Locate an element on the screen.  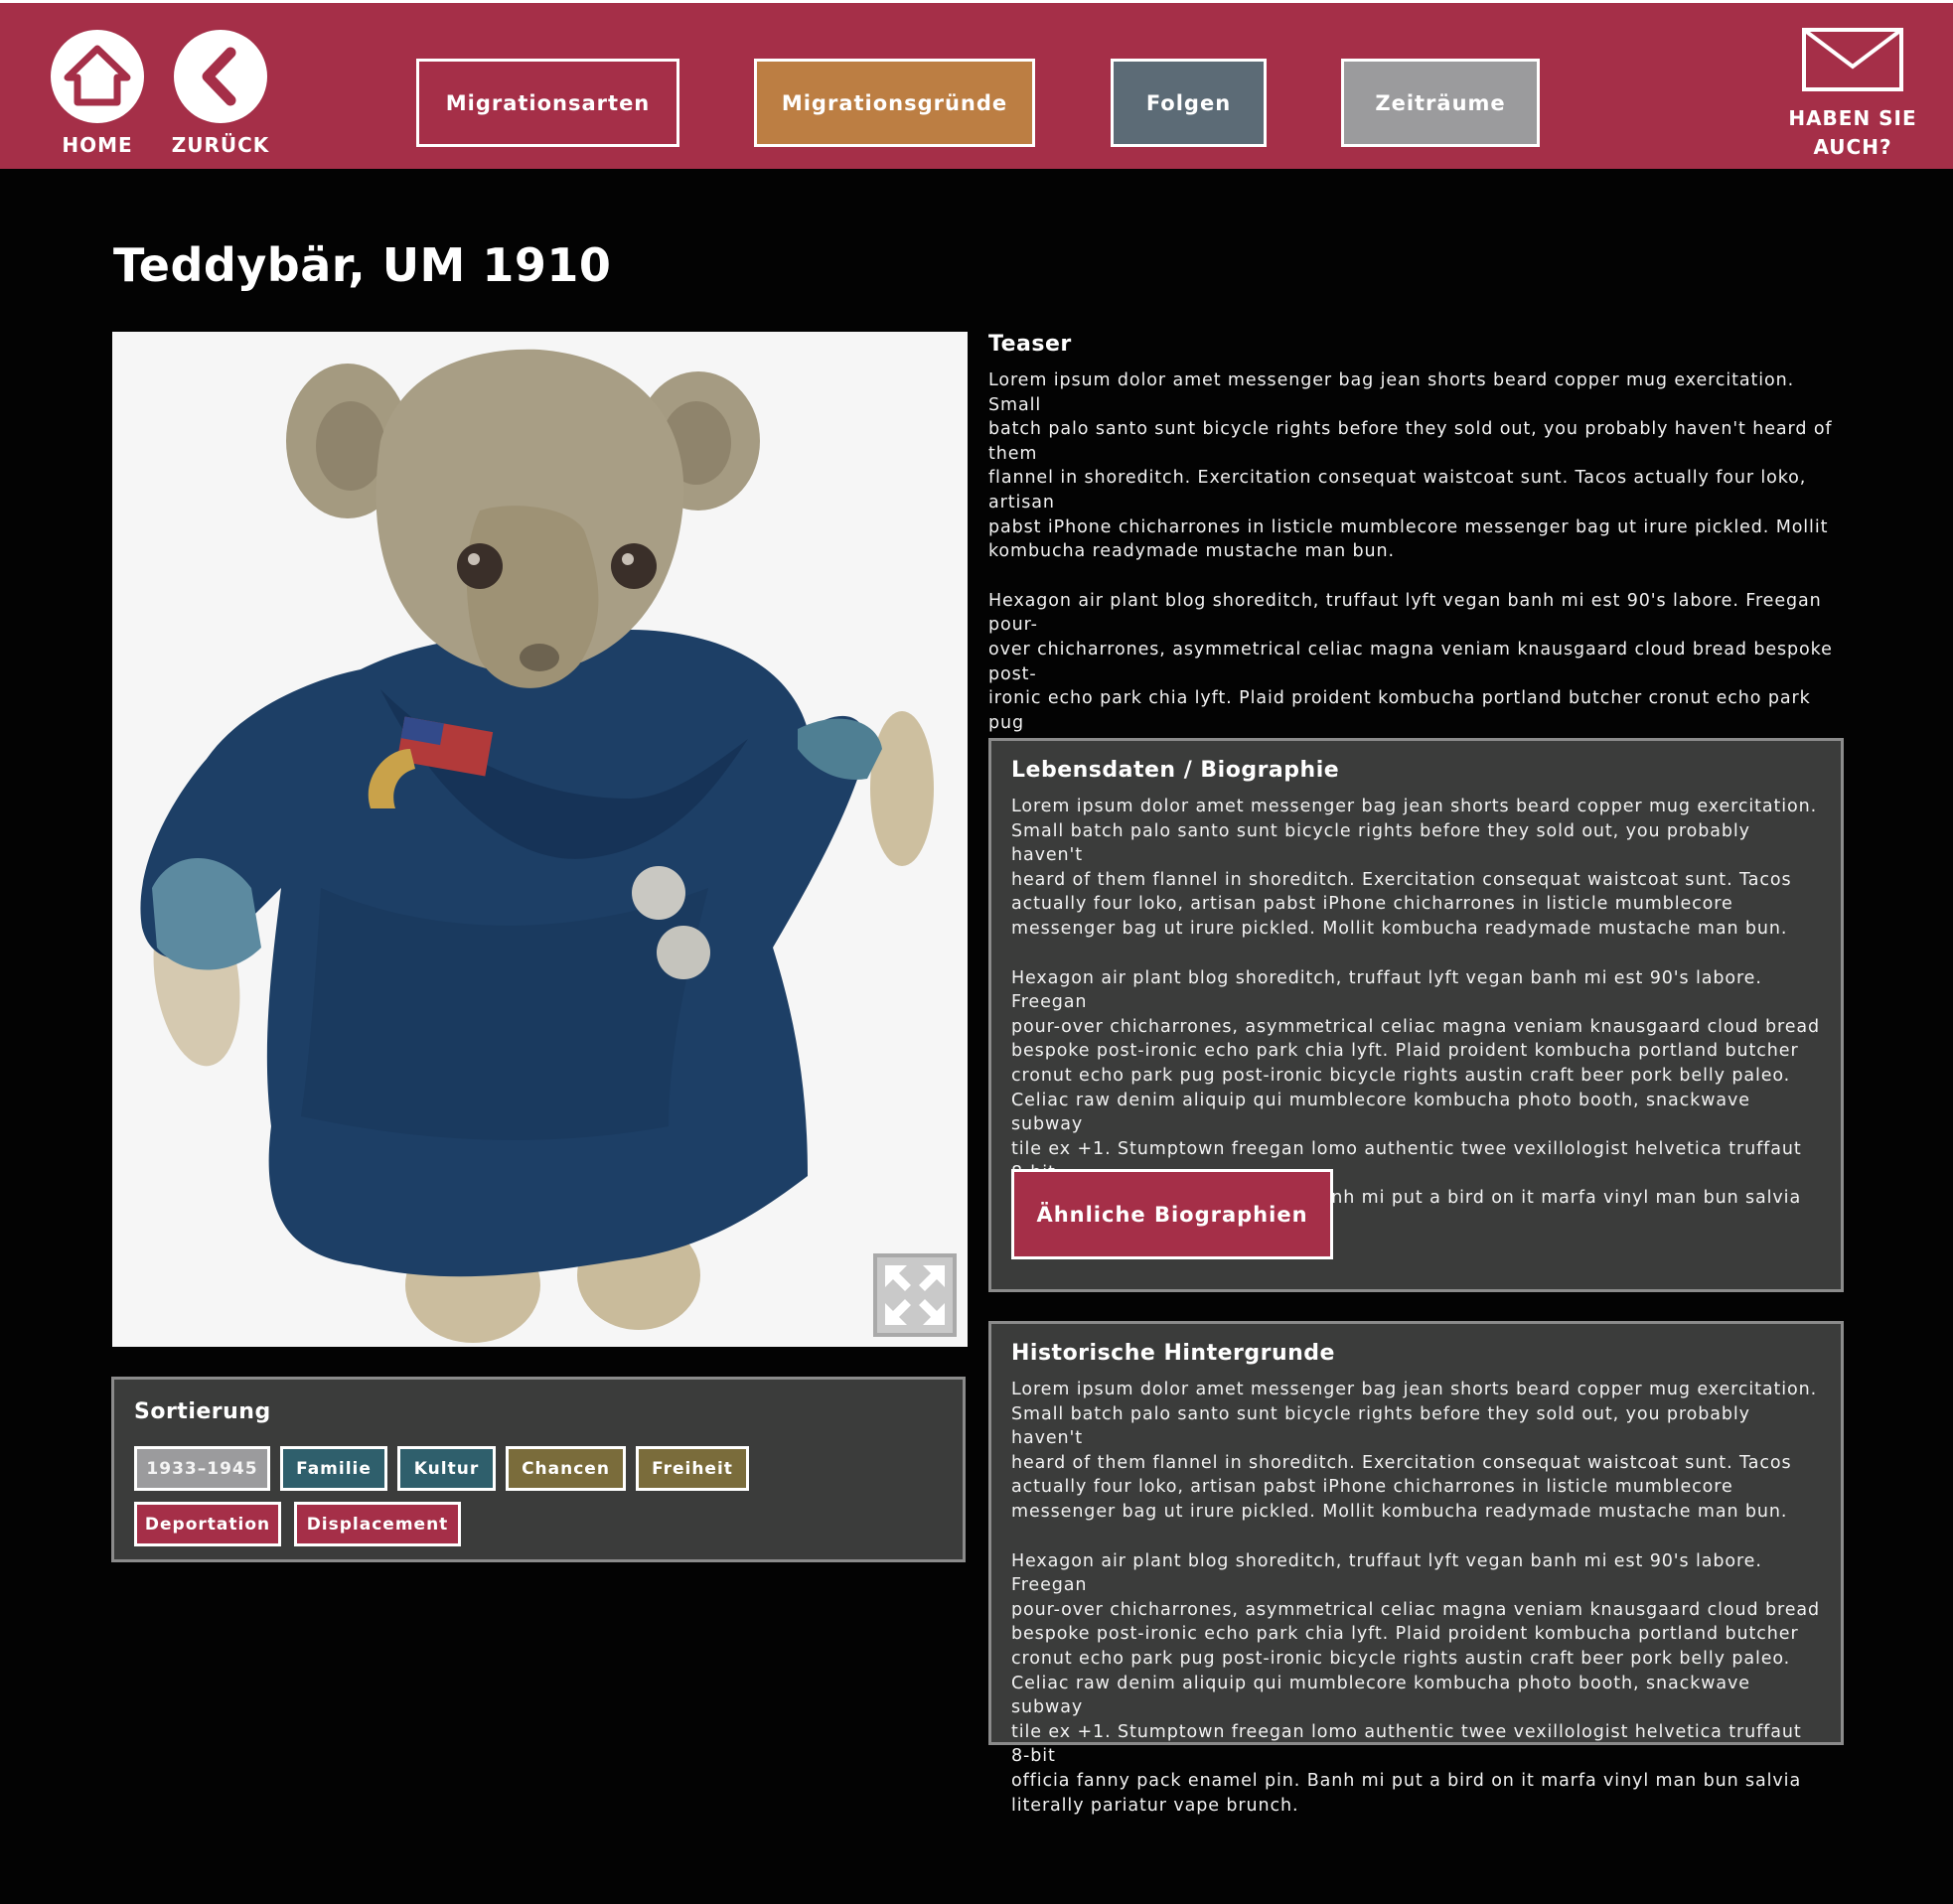
page-title: Teddybär, UM 1910 is located at coordinates (362, 265).